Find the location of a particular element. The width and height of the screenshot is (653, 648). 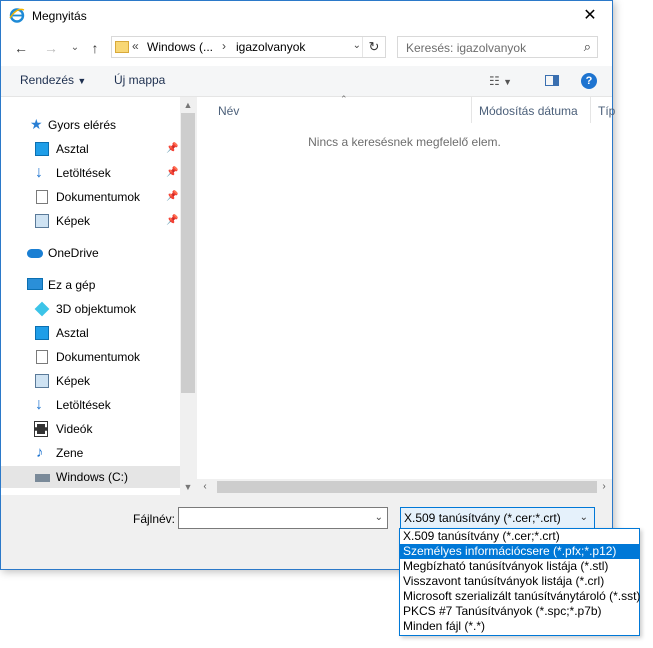

search-input is located at coordinates (491, 48).